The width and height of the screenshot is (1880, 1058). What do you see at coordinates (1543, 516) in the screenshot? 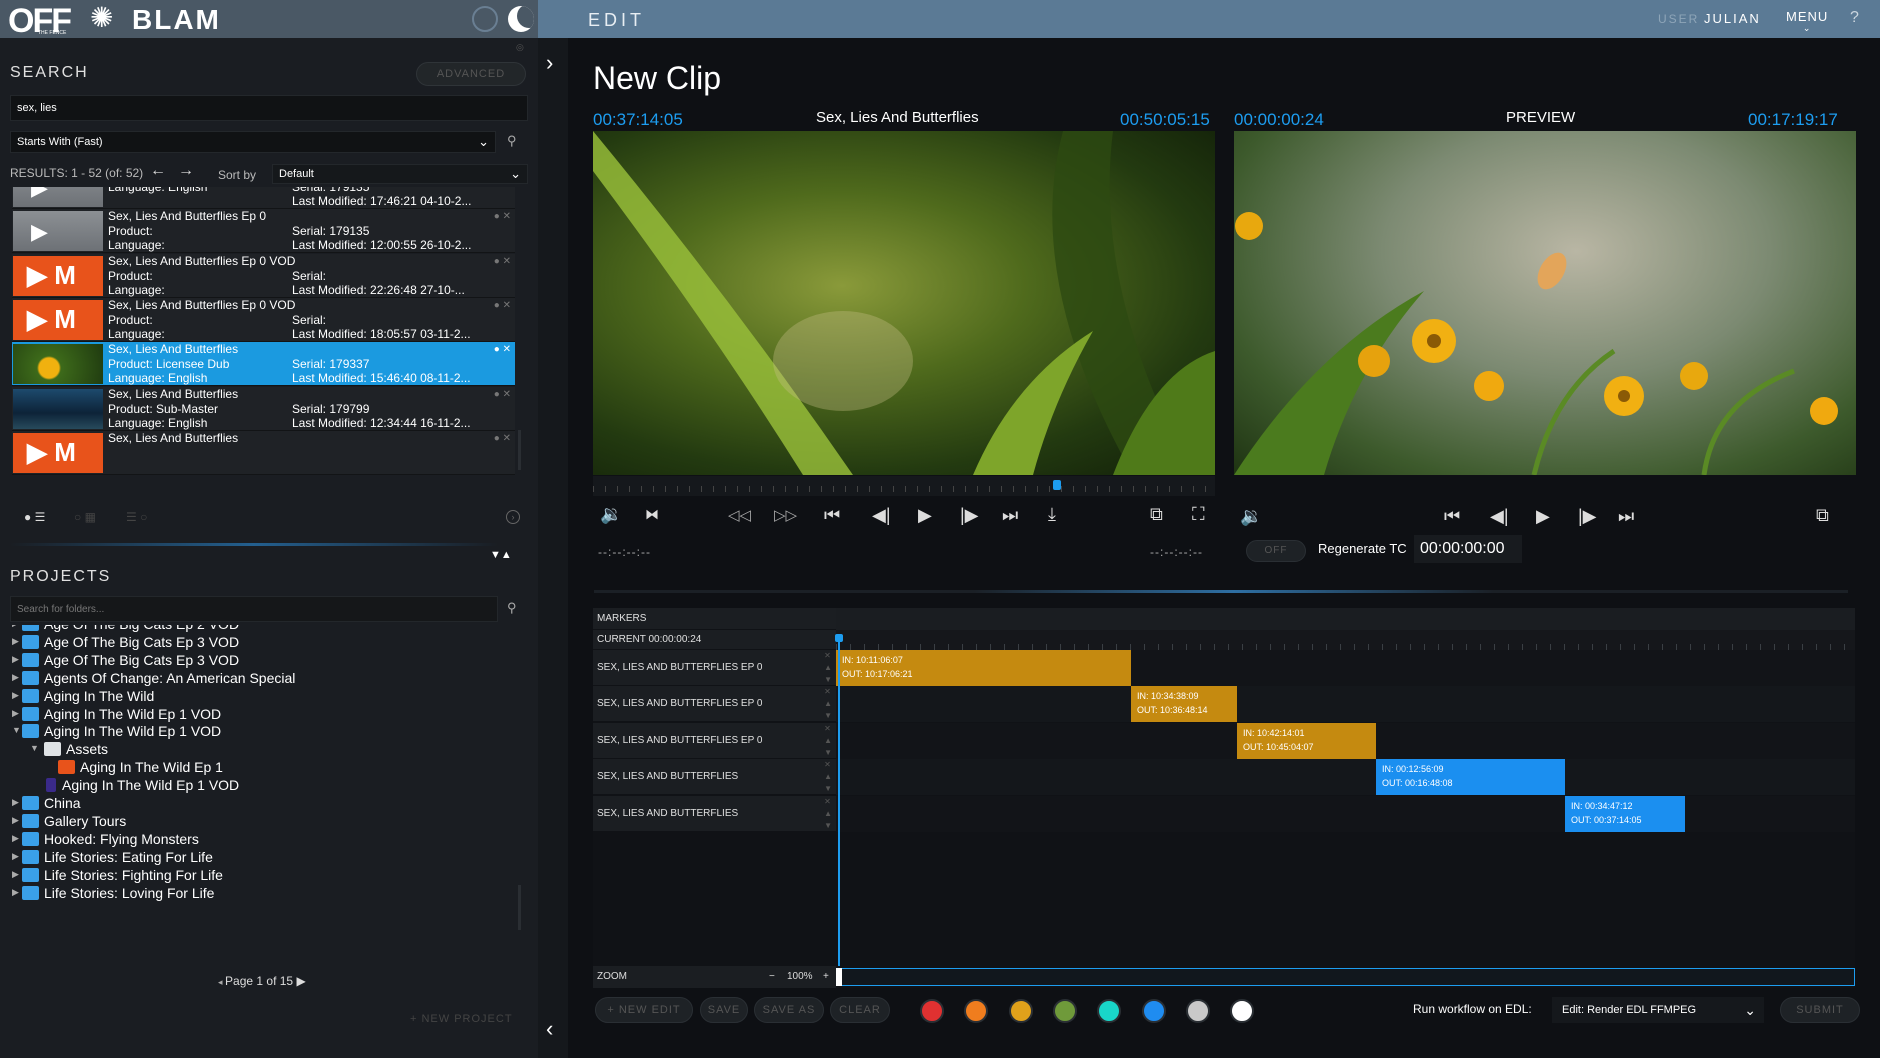
I see `preview-play-icon: ▶` at bounding box center [1543, 516].